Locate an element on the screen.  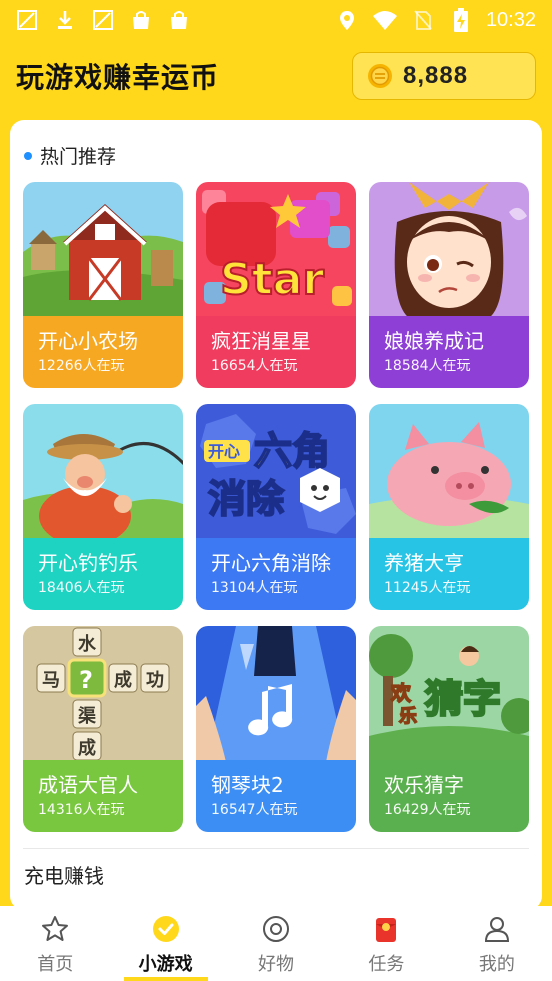
location-icon is located at coordinates (347, 20).